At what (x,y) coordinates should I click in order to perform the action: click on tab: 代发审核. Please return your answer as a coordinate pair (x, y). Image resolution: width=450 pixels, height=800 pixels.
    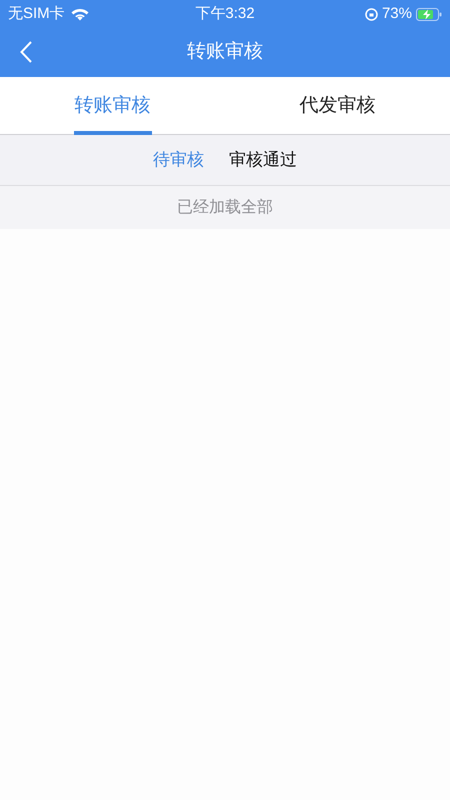
    Looking at the image, I should click on (337, 106).